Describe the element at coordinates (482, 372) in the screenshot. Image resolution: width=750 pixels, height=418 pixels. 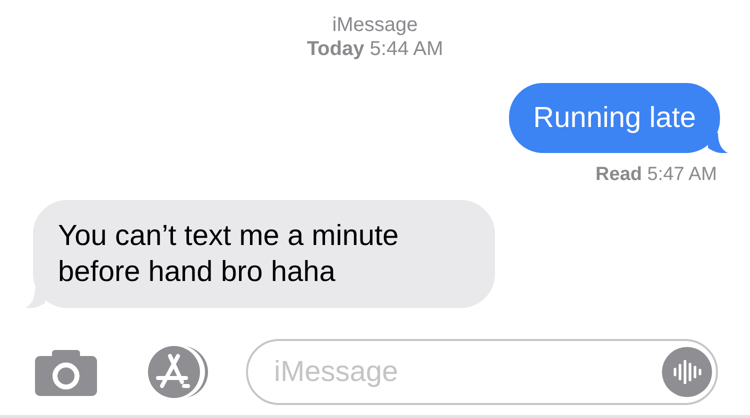
I see `message-input-field: iMessage` at that location.